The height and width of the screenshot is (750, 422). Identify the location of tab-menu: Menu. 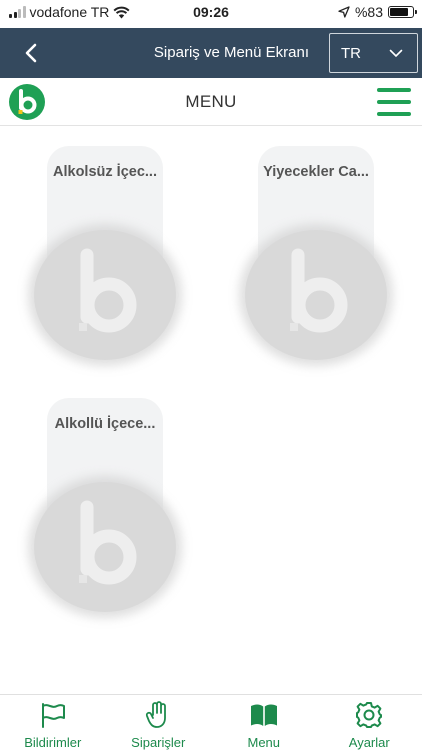
(264, 722).